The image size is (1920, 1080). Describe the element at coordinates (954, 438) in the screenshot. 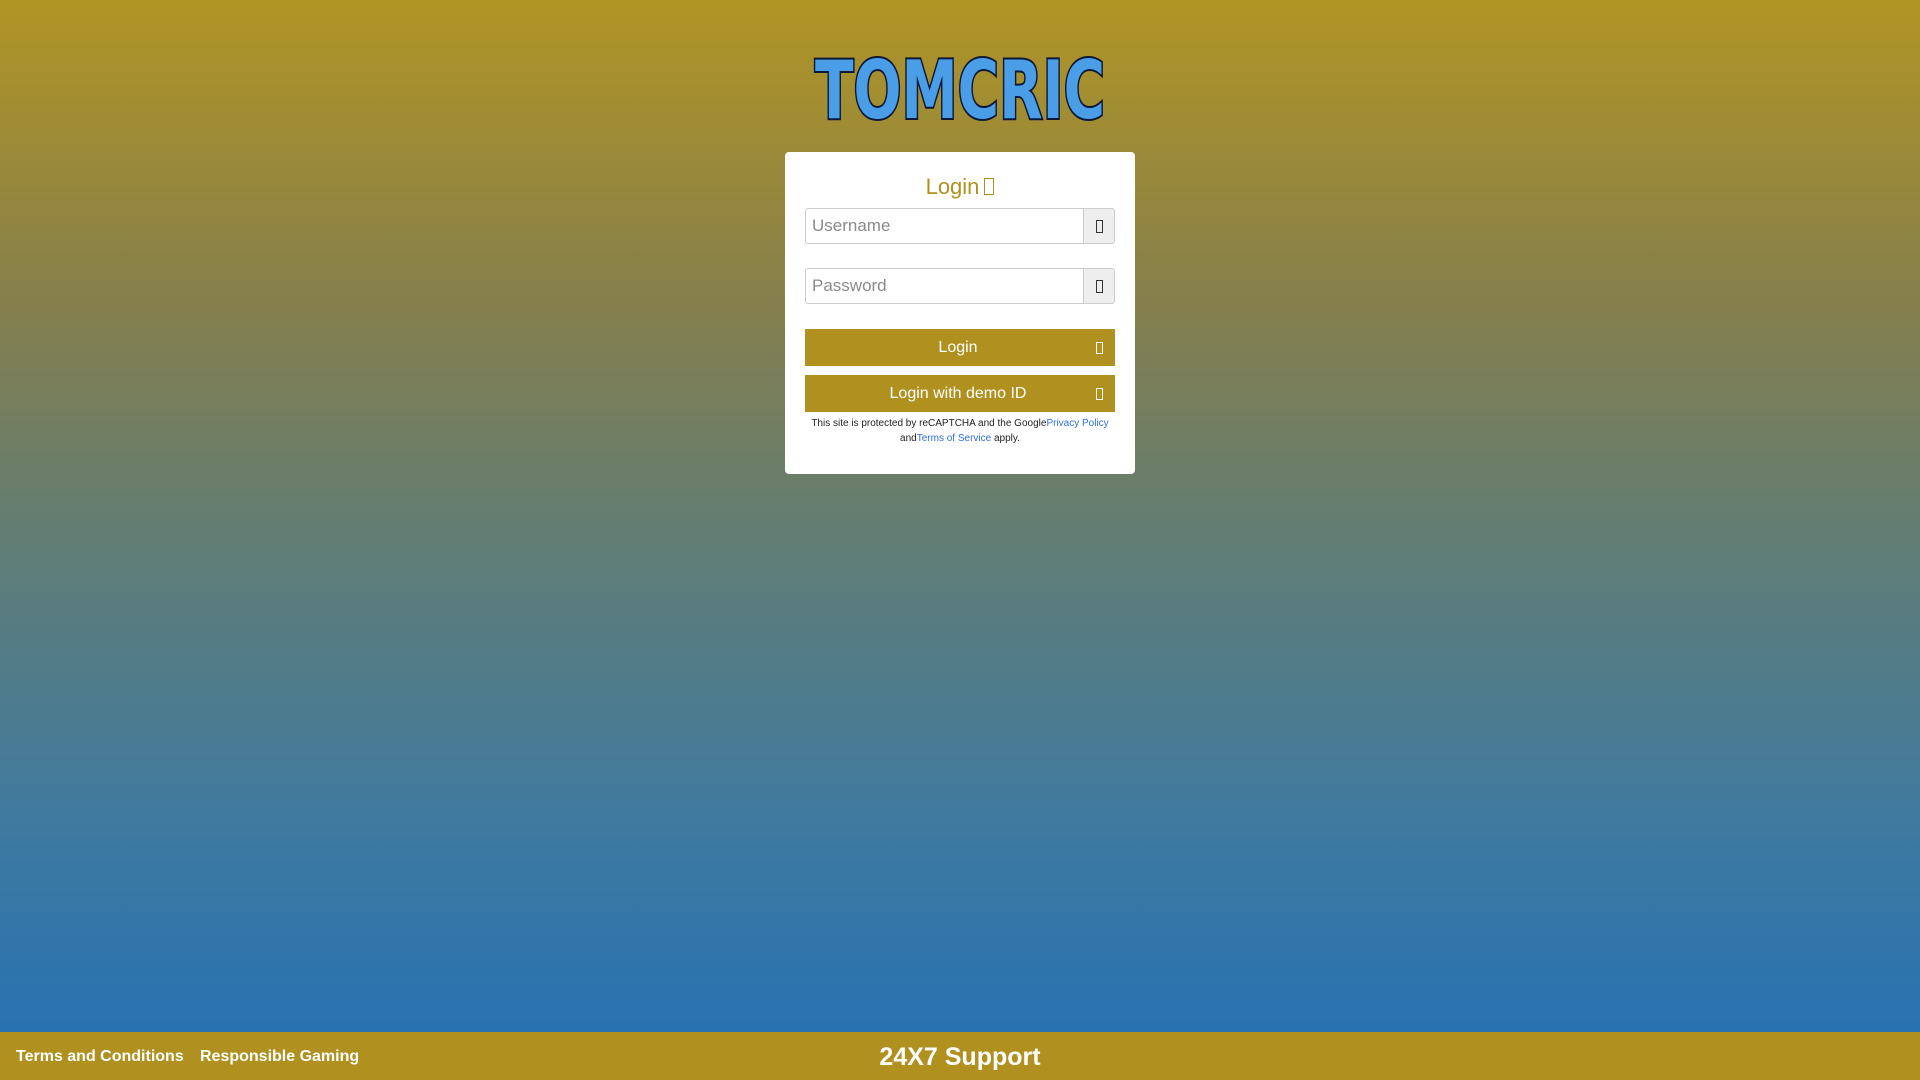

I see `terms-of-service-link: Terms of Service` at that location.